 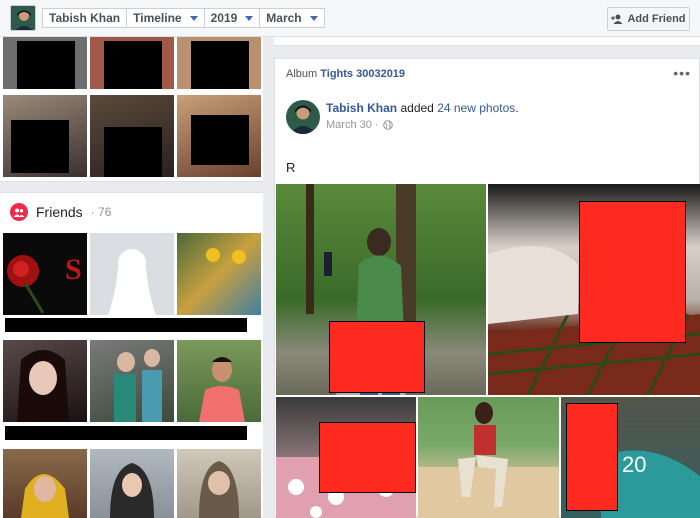 I want to click on friends-count: · 76, so click(x=101, y=212).